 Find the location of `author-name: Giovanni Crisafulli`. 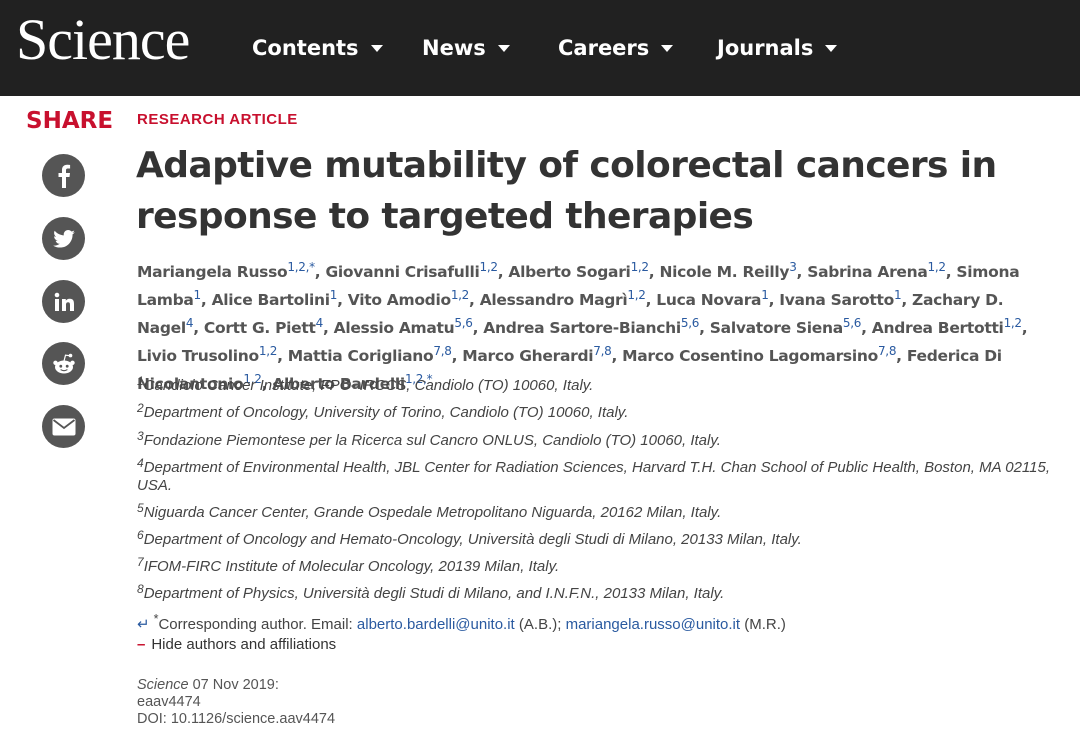

author-name: Giovanni Crisafulli is located at coordinates (402, 272).